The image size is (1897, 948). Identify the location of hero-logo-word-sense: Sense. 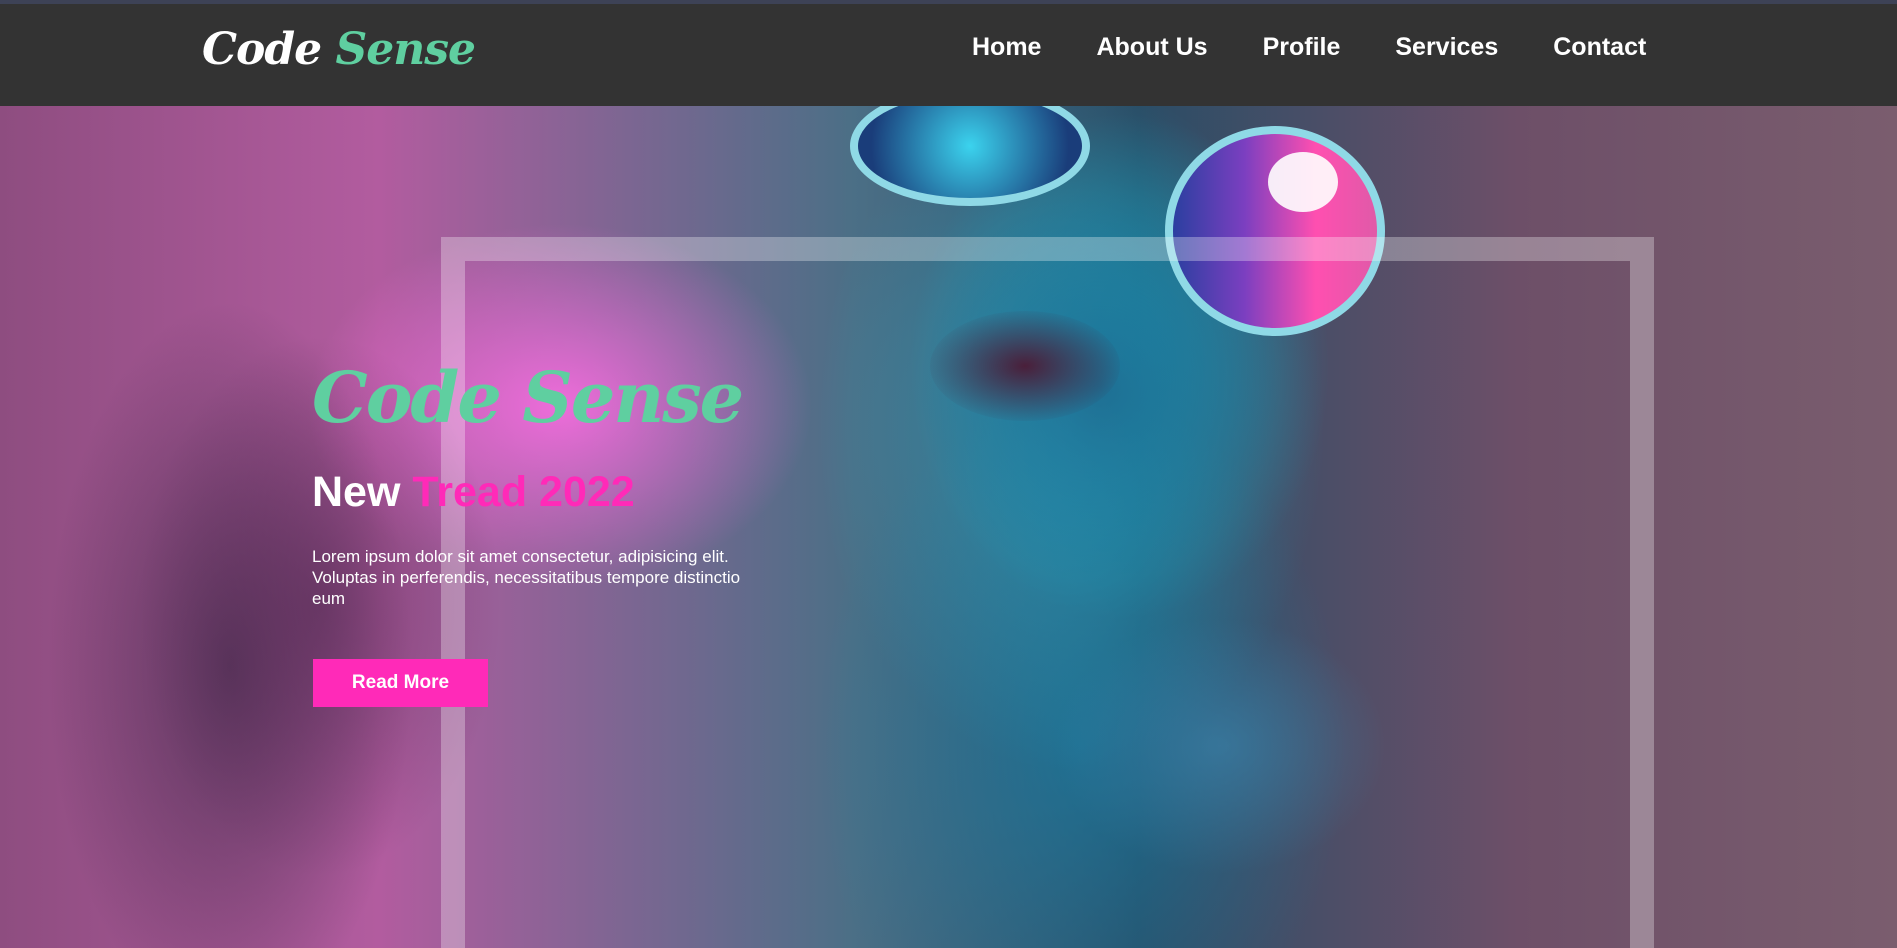
(633, 397).